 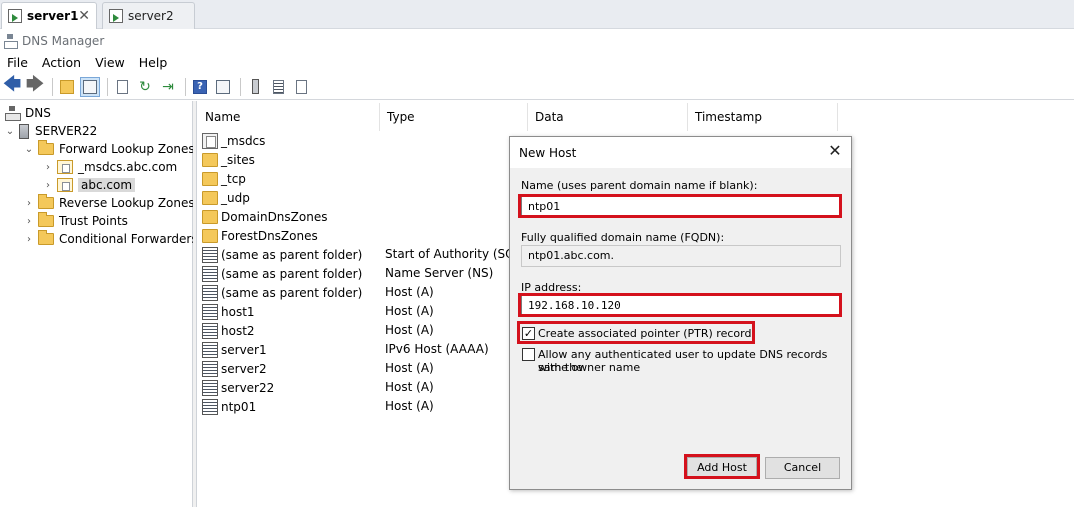 I want to click on record-name-cell: _tcp, so click(x=224, y=178).